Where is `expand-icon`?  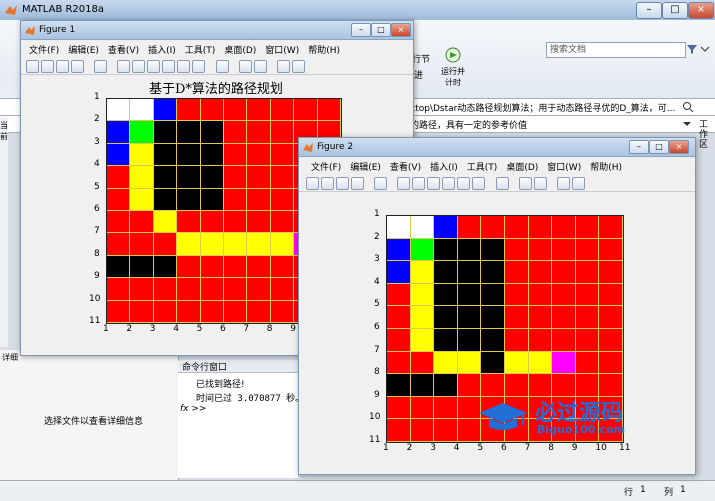 expand-icon is located at coordinates (705, 49).